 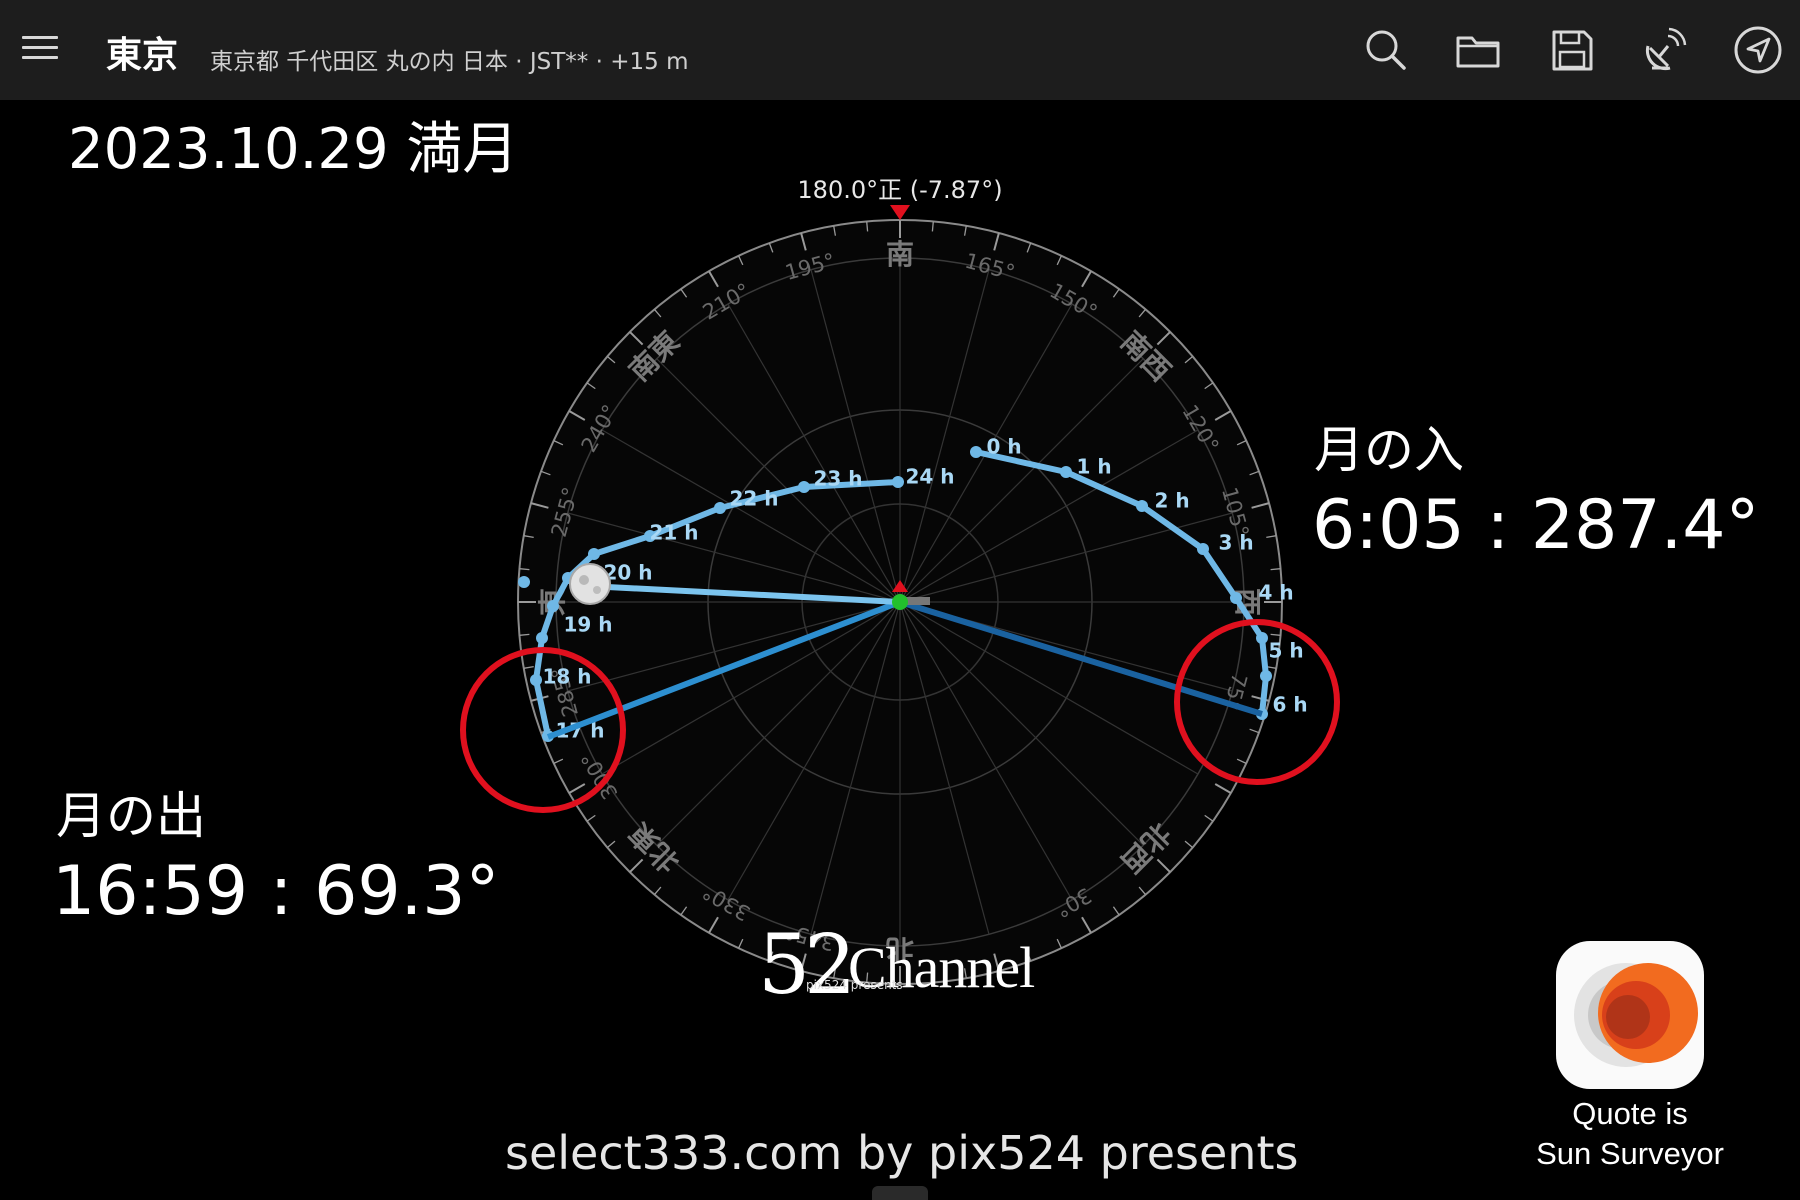 I want to click on moon-hour-label: 19 h, so click(x=587, y=625).